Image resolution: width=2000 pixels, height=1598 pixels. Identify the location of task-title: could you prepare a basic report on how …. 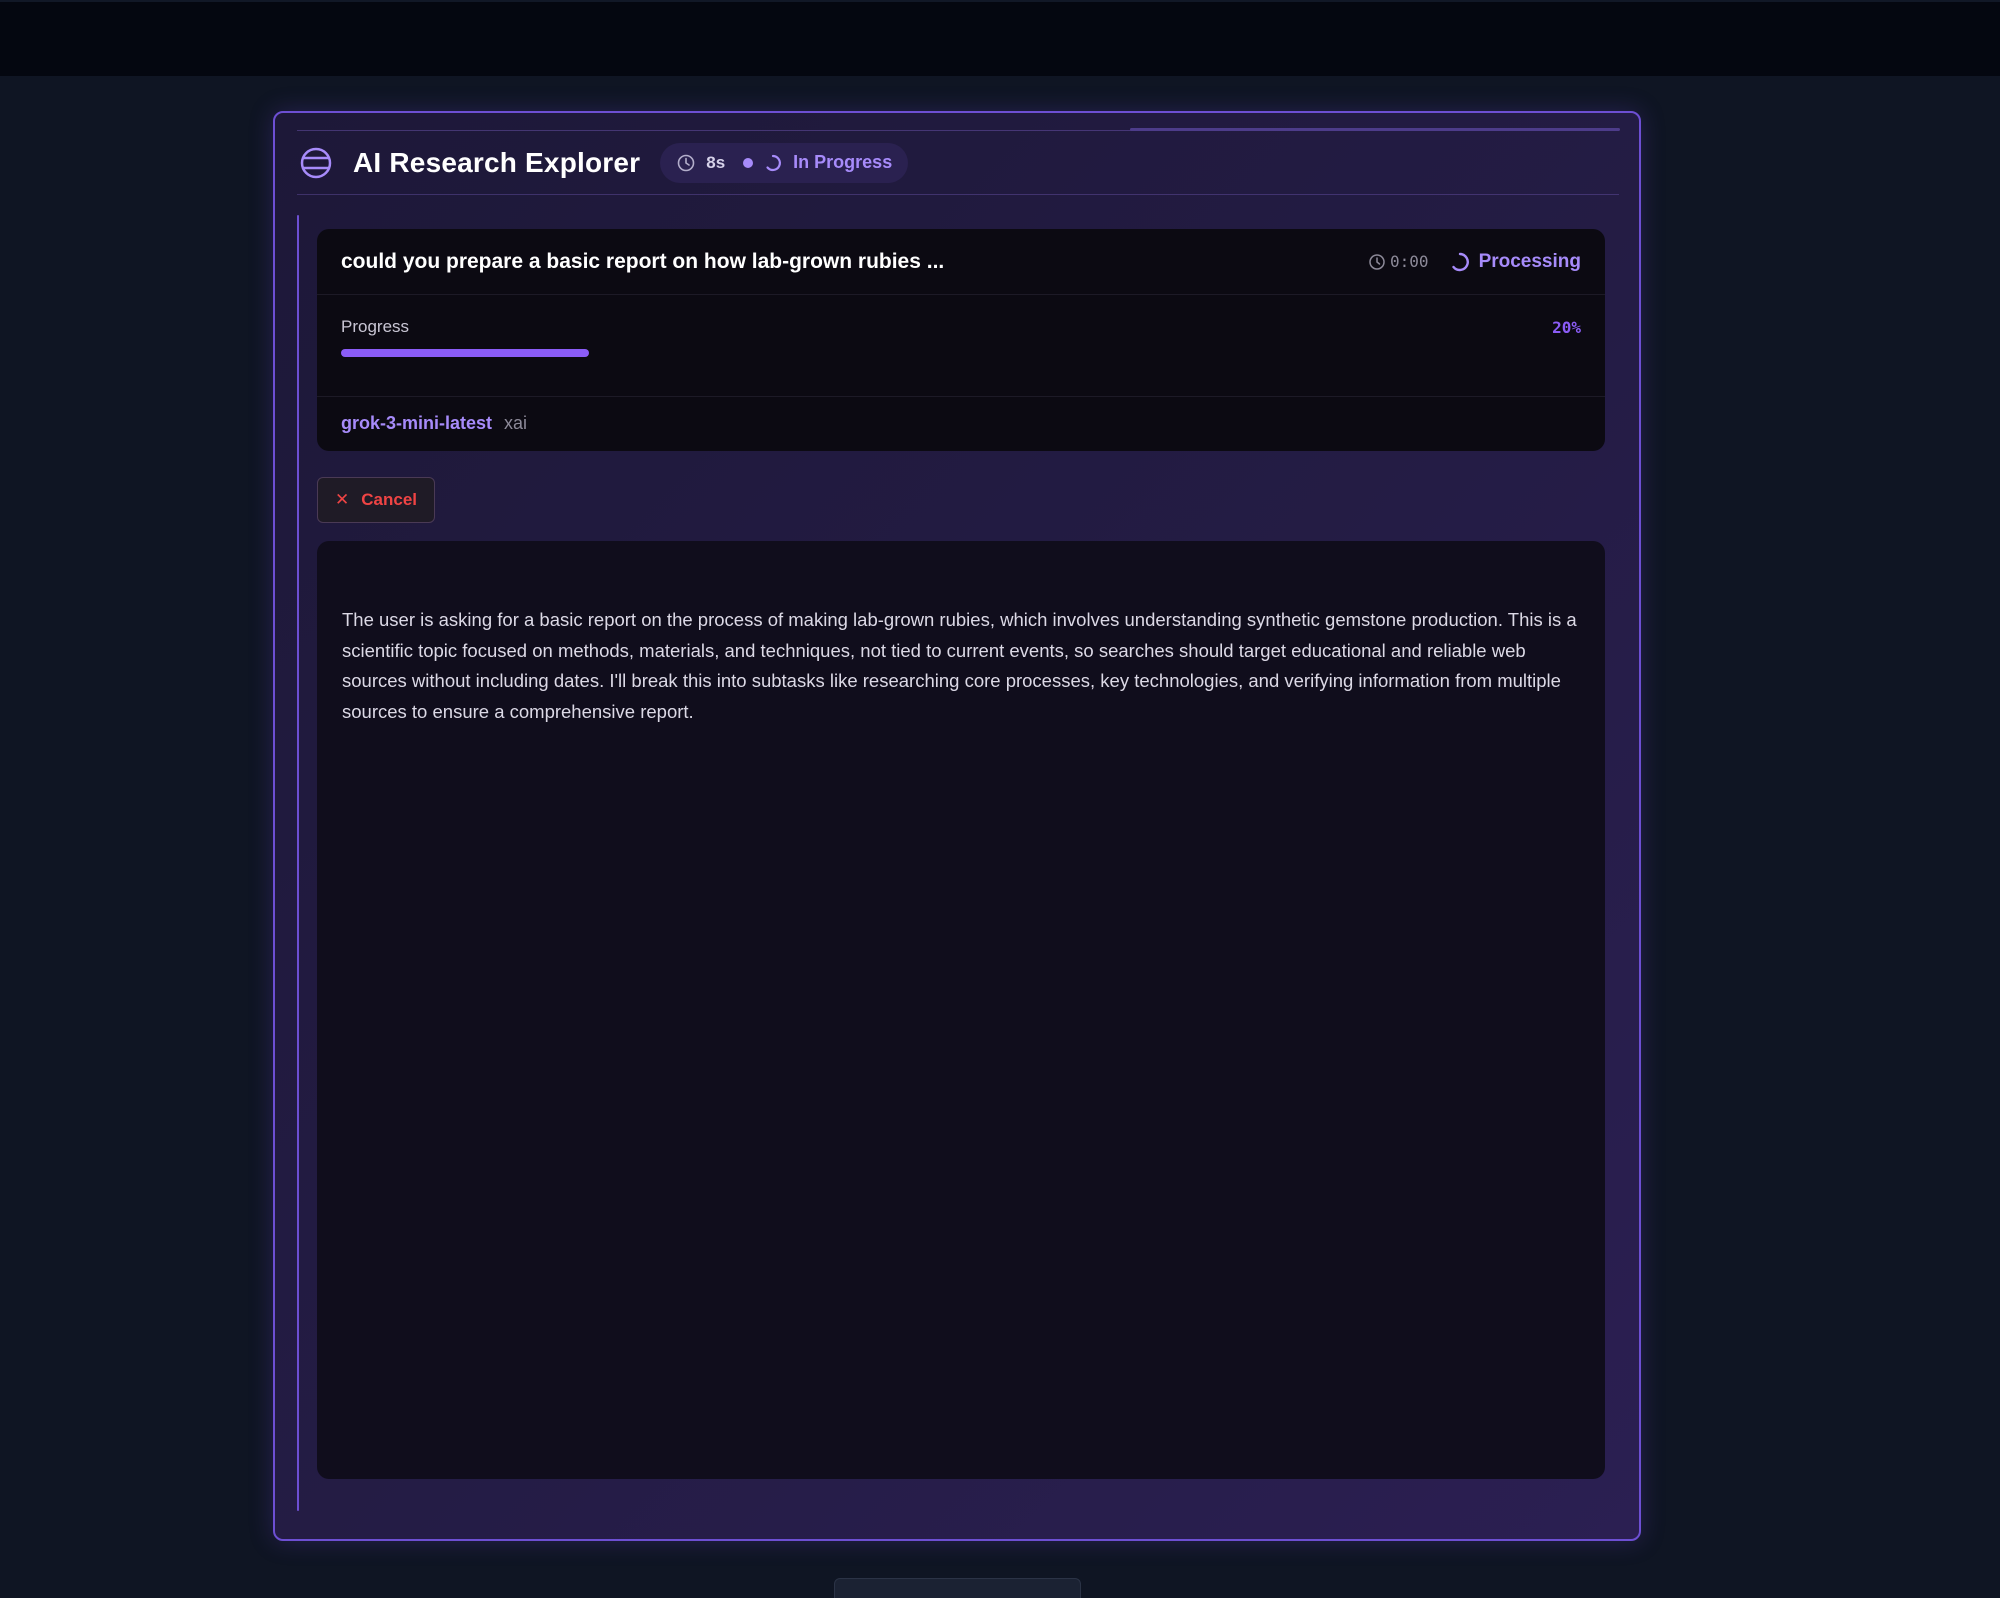
(643, 261).